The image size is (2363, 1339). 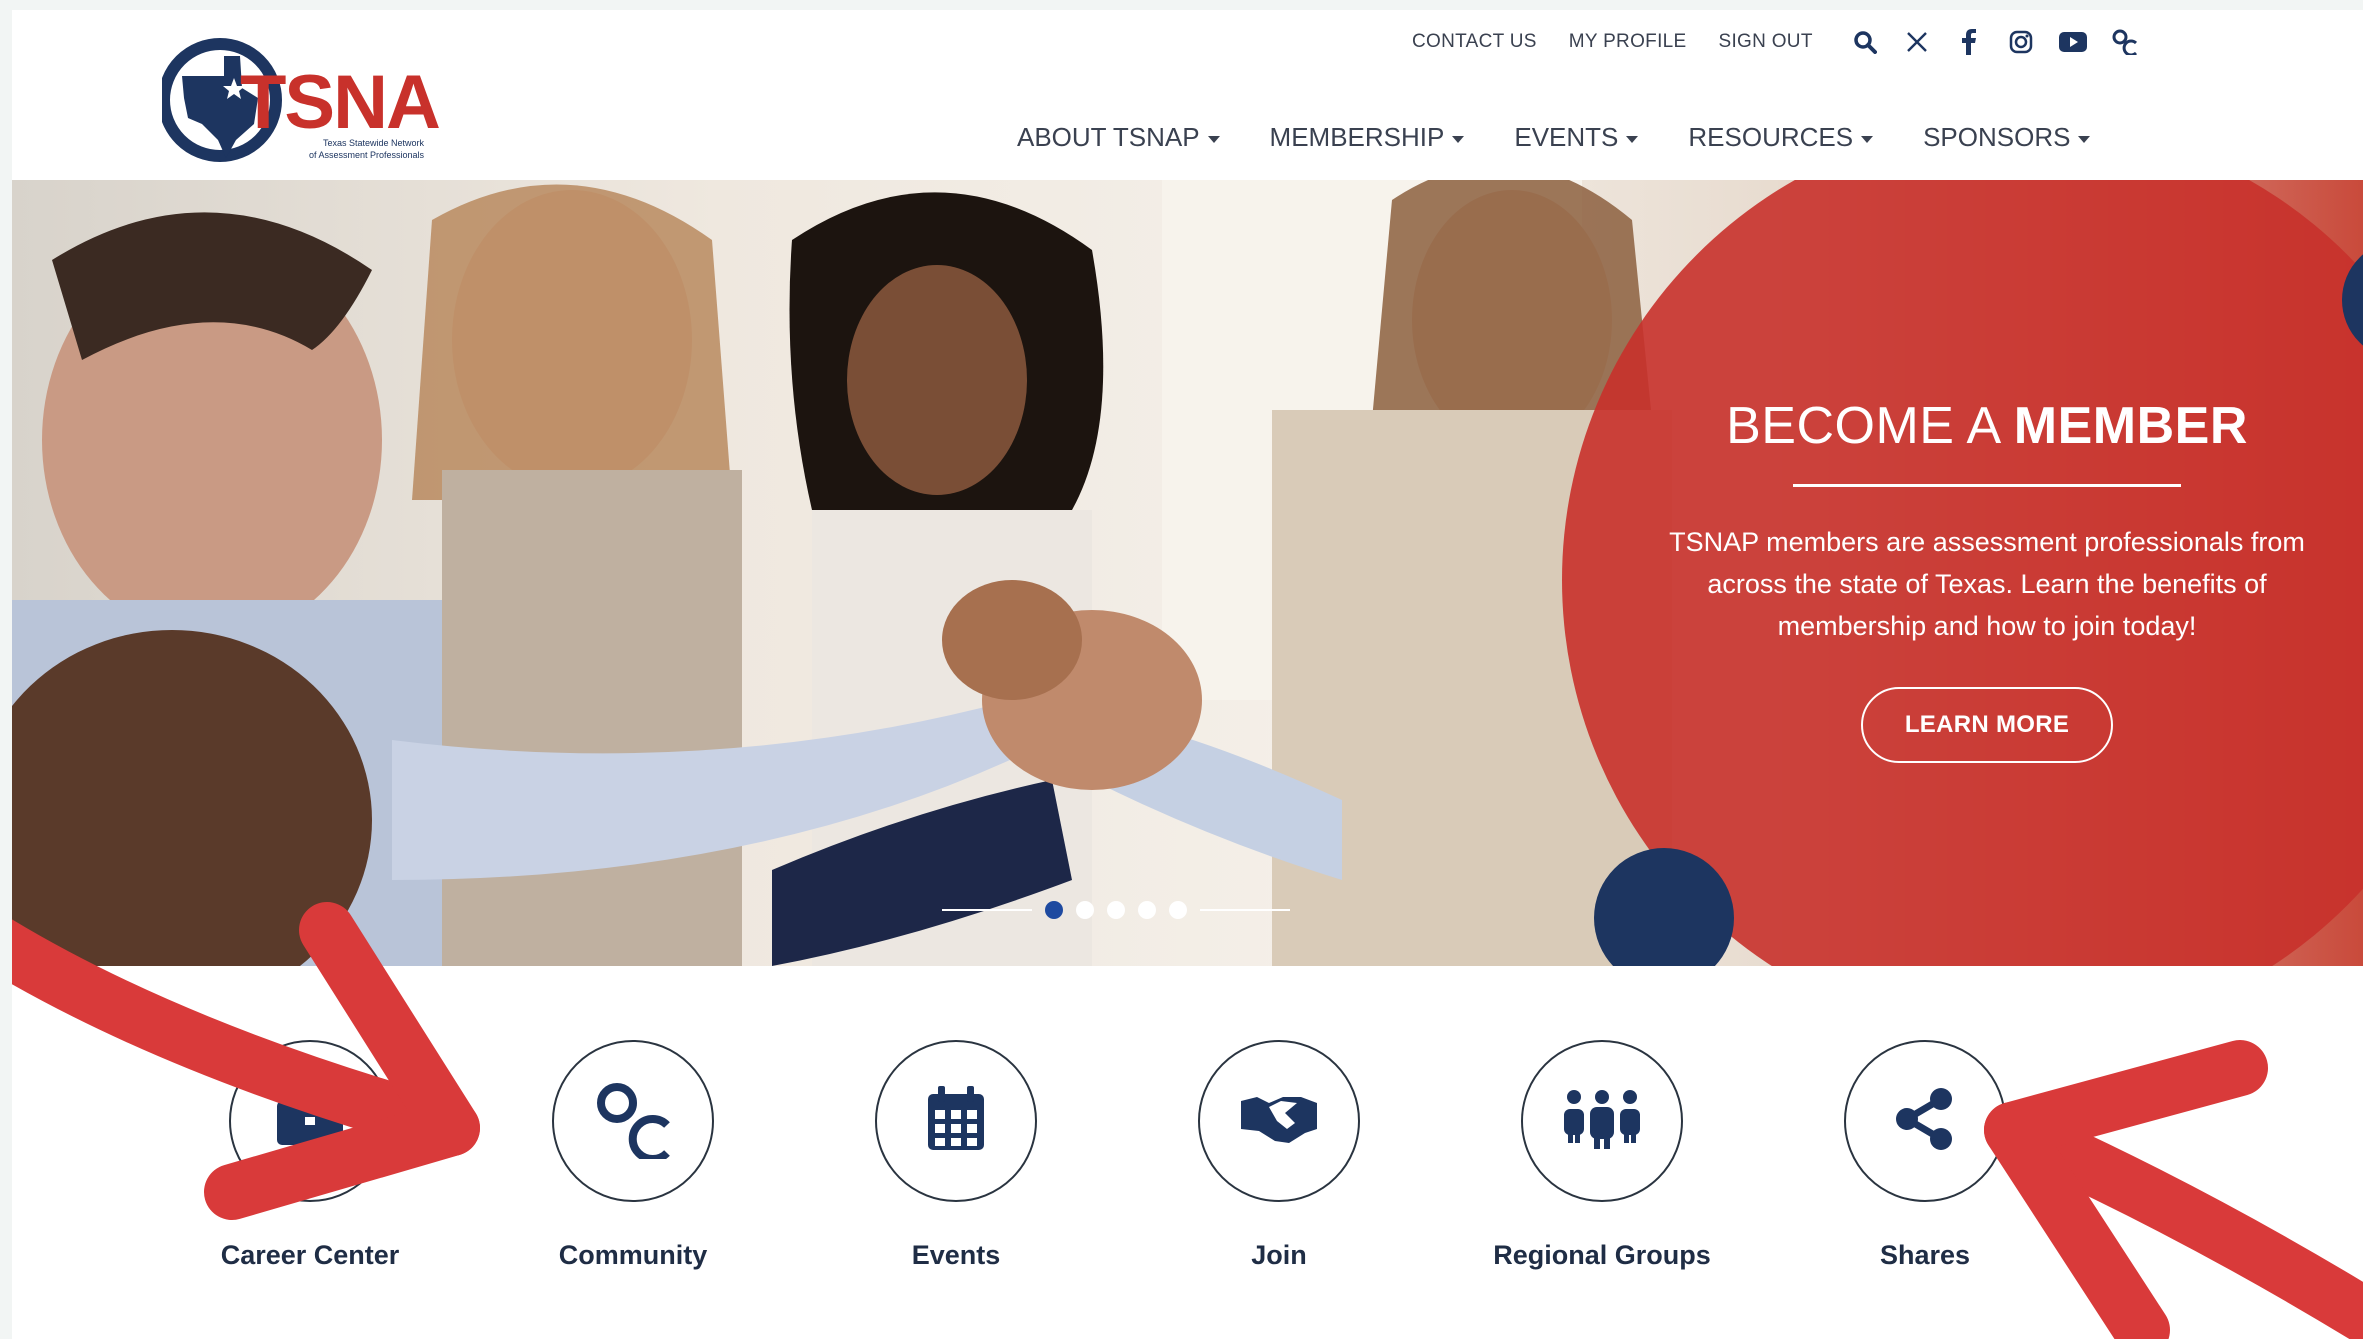 What do you see at coordinates (1870, 426) in the screenshot?
I see `promo-title-light: BECOME A` at bounding box center [1870, 426].